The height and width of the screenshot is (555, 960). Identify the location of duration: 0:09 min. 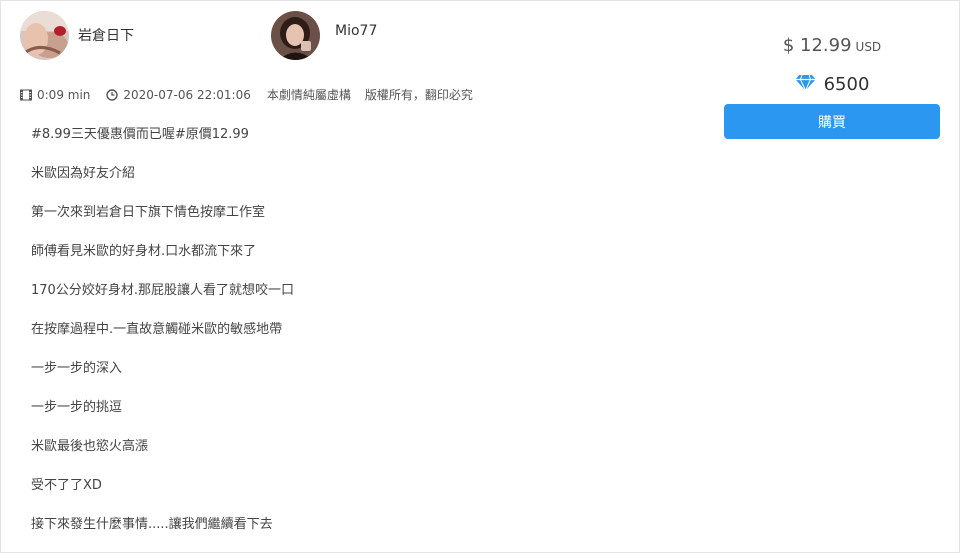
(55, 95).